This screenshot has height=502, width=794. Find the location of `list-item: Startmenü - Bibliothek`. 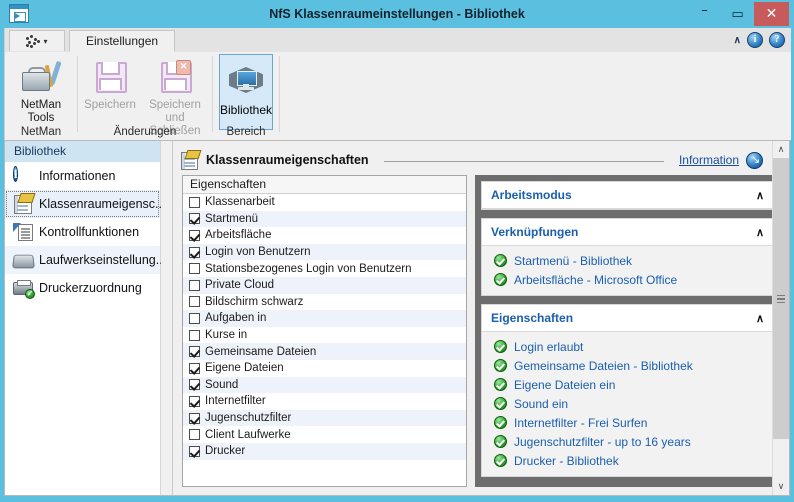

list-item: Startmenü - Bibliothek is located at coordinates (627, 260).